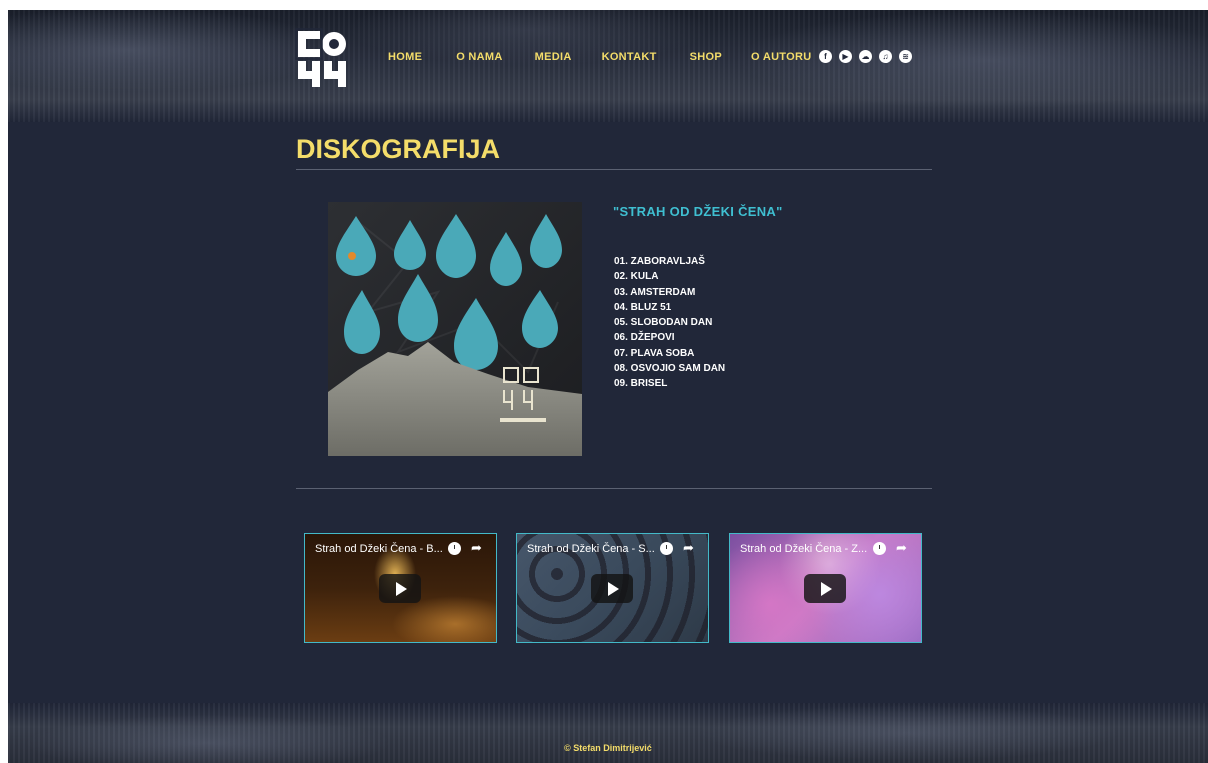 Image resolution: width=1208 pixels, height=763 pixels. I want to click on footer-credit: © Stefan Dimitrijević, so click(608, 748).